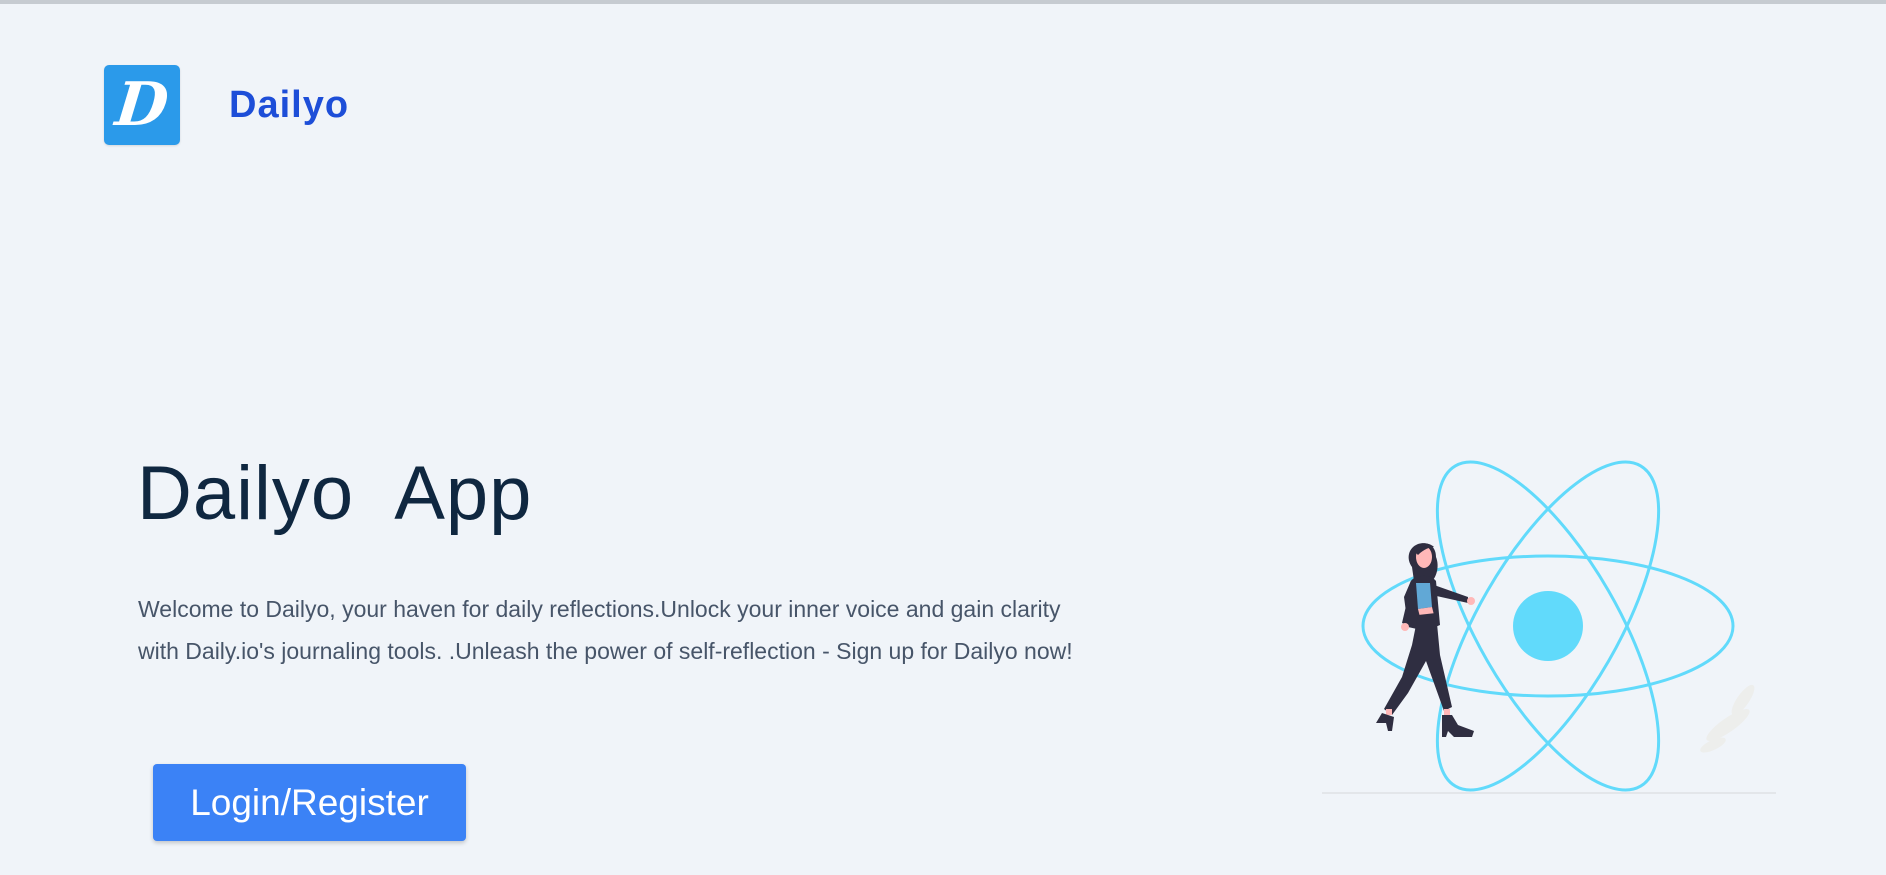  Describe the element at coordinates (1727, 718) in the screenshot. I see `faint-plant` at that location.